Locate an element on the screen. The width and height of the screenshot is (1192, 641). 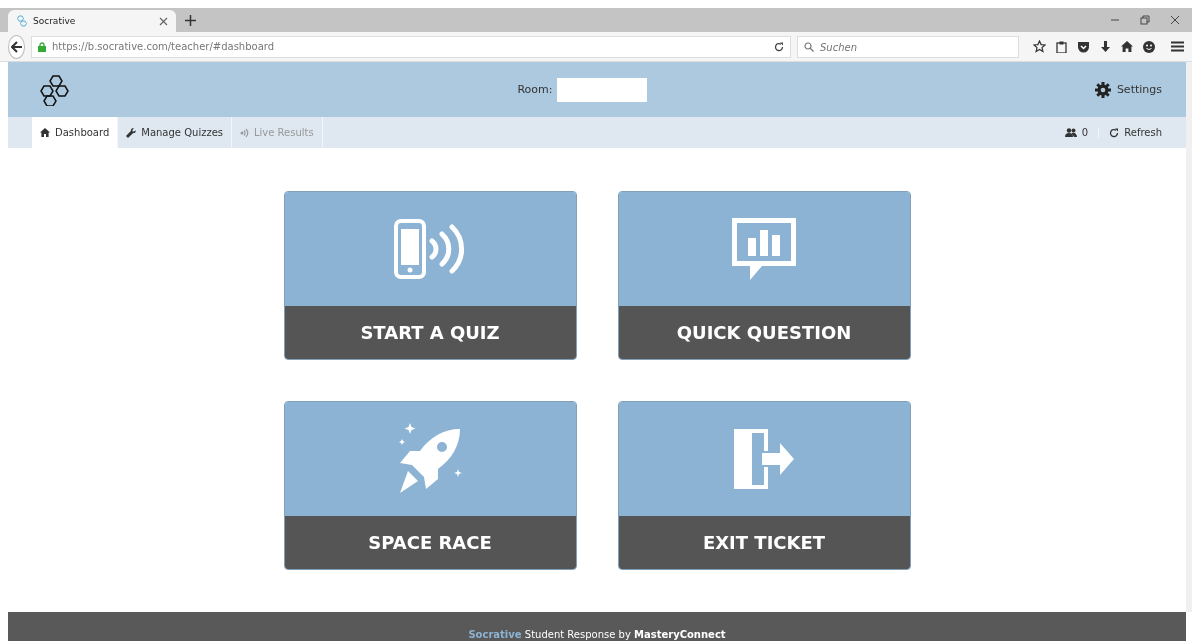
refresh-button: Refresh is located at coordinates (1130, 132).